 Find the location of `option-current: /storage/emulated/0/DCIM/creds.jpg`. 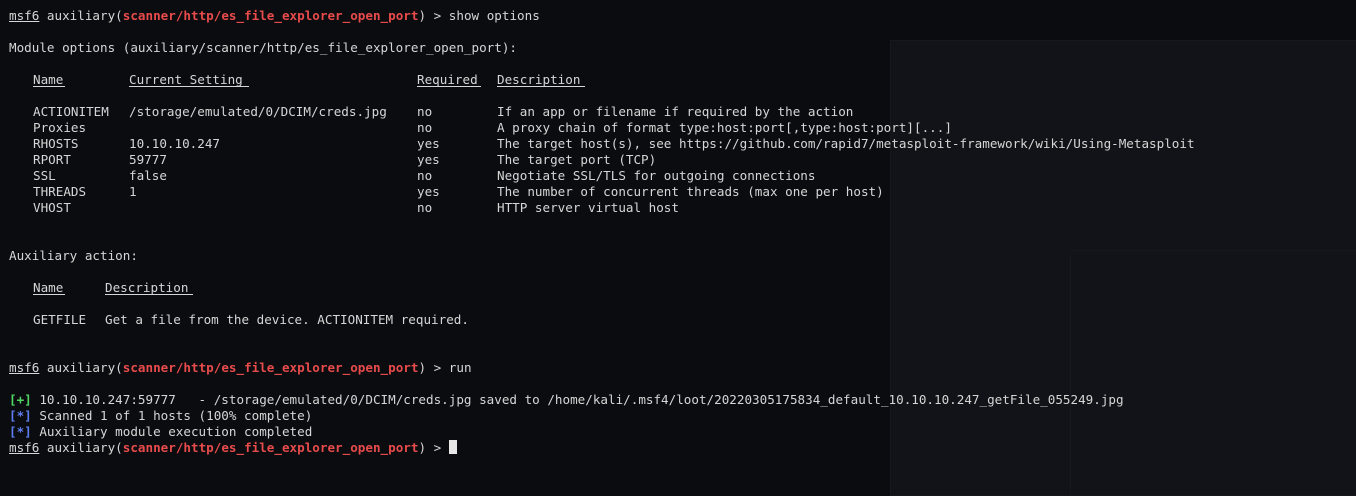

option-current: /storage/emulated/0/DCIM/creds.jpg is located at coordinates (258, 111).